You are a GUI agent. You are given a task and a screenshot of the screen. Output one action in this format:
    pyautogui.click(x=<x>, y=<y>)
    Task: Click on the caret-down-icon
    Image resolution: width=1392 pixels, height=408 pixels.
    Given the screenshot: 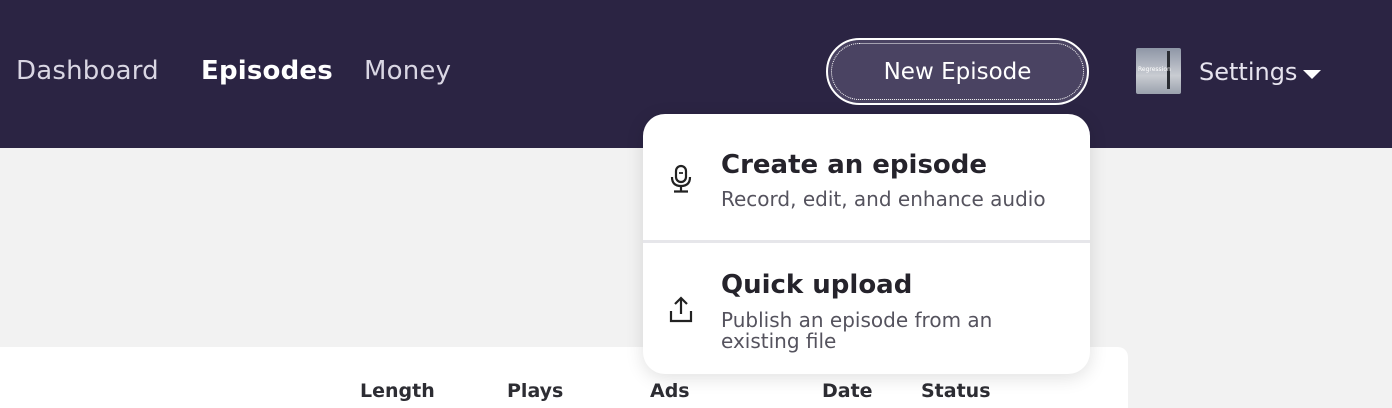 What is the action you would take?
    pyautogui.click(x=1312, y=74)
    